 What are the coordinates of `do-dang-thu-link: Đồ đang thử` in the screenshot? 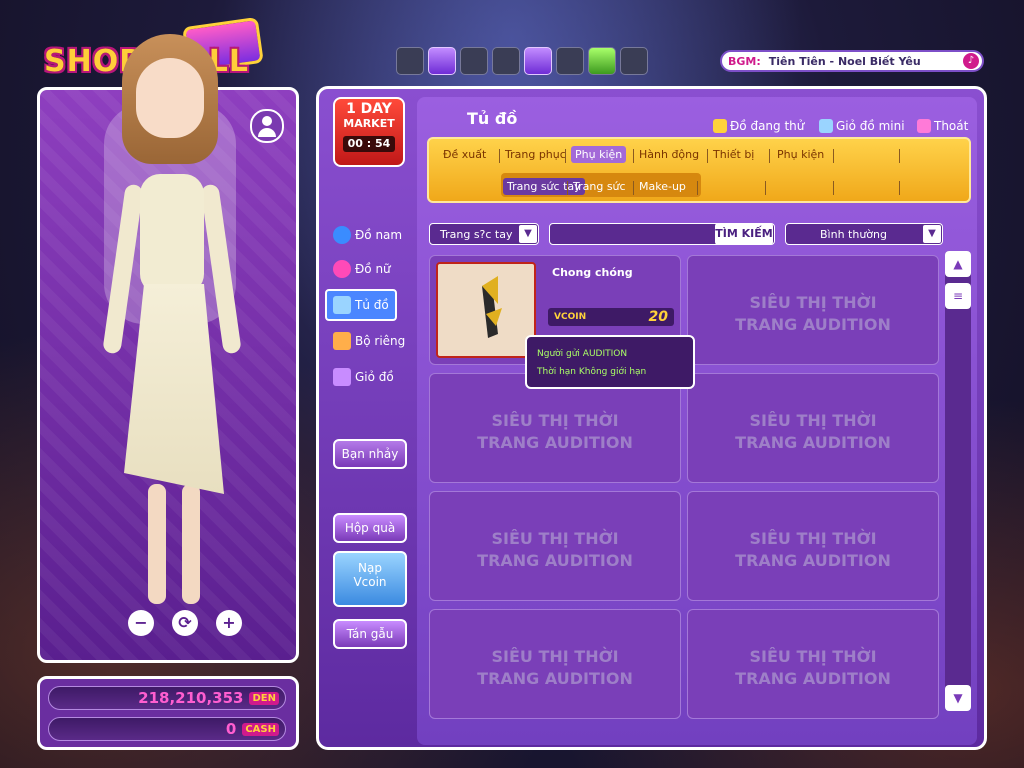 It's located at (758, 126).